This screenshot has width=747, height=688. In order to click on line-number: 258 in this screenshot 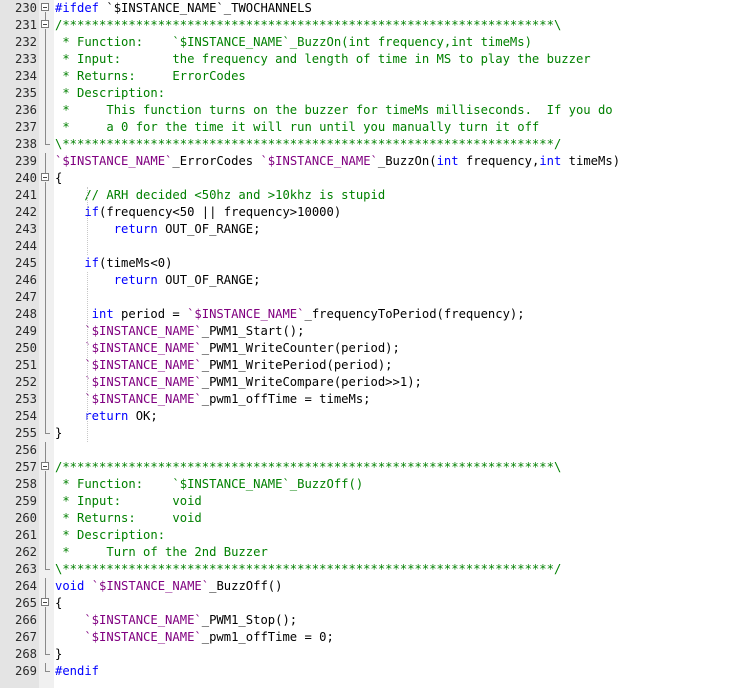, I will do `click(25, 484)`.